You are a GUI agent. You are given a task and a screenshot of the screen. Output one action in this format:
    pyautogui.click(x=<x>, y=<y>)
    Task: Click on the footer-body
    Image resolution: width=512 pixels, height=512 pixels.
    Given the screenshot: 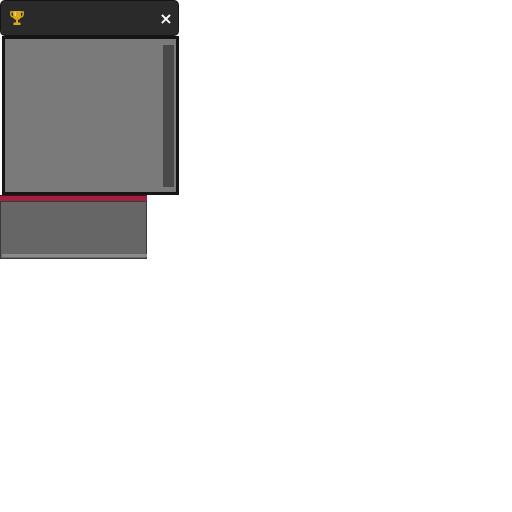 What is the action you would take?
    pyautogui.click(x=73, y=230)
    